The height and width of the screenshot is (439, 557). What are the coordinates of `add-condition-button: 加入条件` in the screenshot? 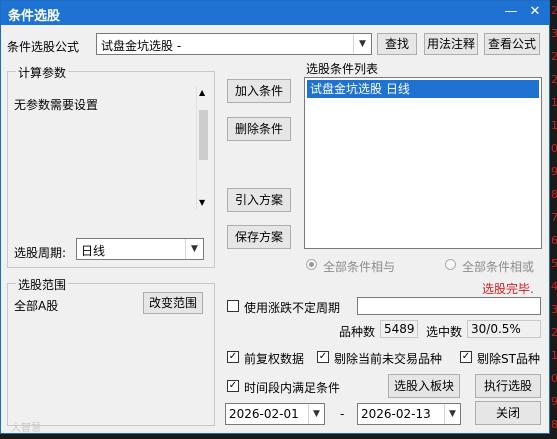 It's located at (259, 91).